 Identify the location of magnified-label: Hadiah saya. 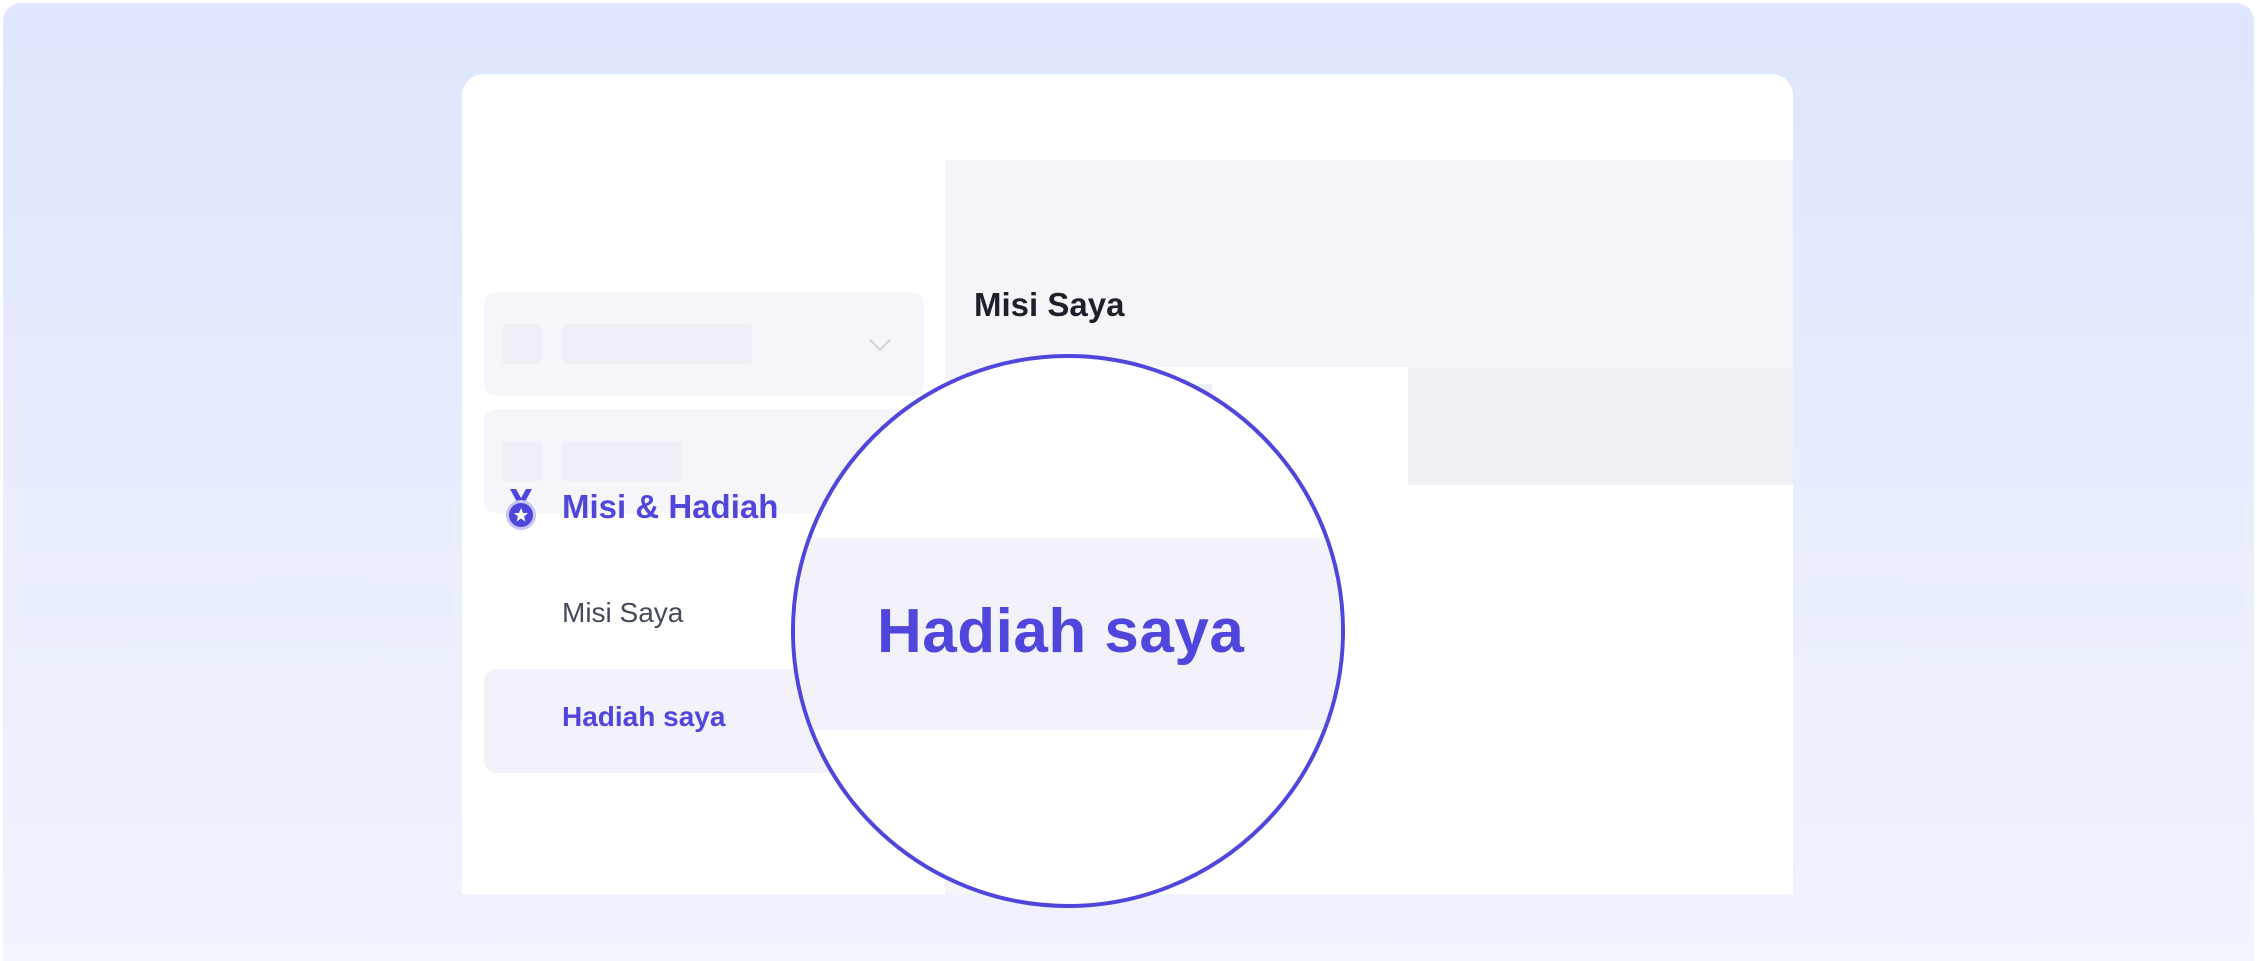
(1061, 631).